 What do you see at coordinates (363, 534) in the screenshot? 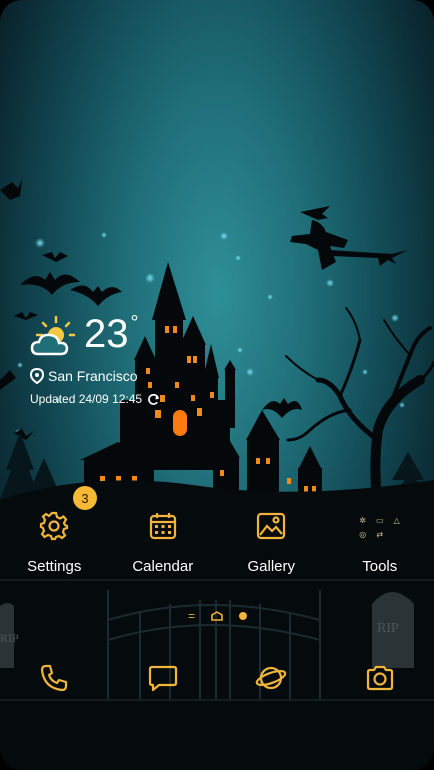
I see `compass-mini-icon: ◎` at bounding box center [363, 534].